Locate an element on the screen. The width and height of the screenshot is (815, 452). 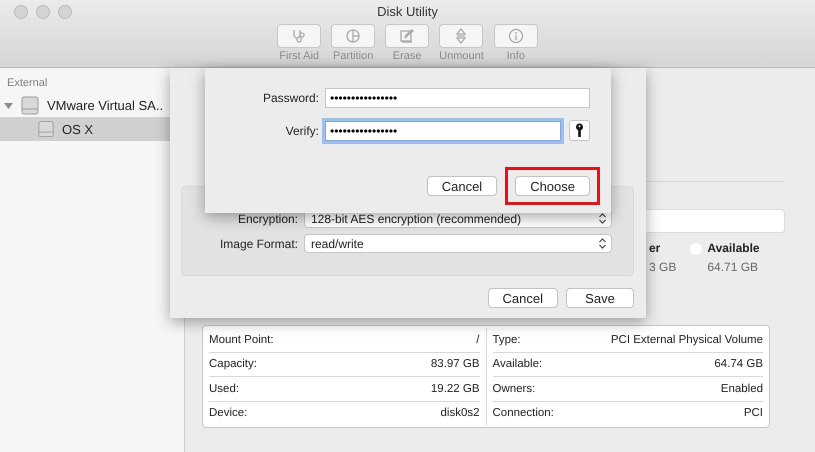
legend-label: er is located at coordinates (655, 248).